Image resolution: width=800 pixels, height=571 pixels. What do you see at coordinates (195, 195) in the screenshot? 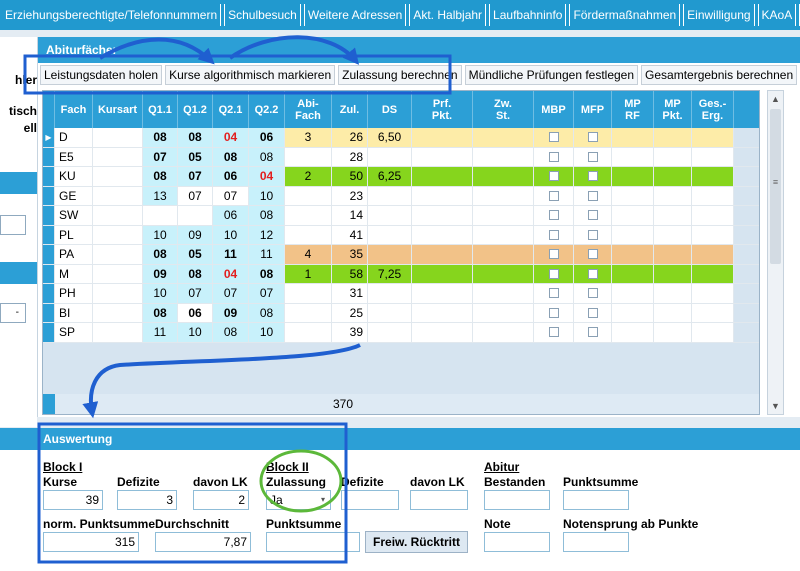
I see `cell-grade: 07` at bounding box center [195, 195].